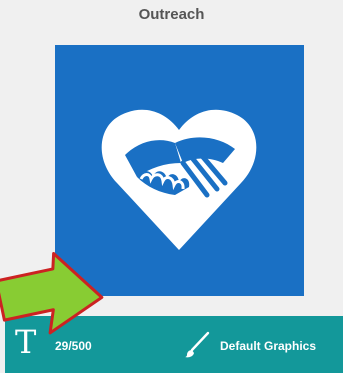  What do you see at coordinates (52, 293) in the screenshot?
I see `arrow-pointer-icon` at bounding box center [52, 293].